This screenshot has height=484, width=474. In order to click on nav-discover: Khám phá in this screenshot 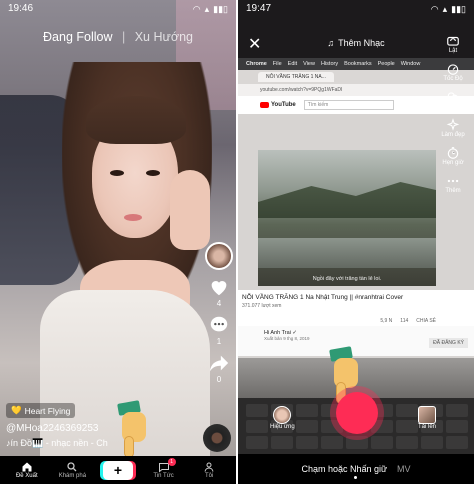, I will do `click(72, 470)`.